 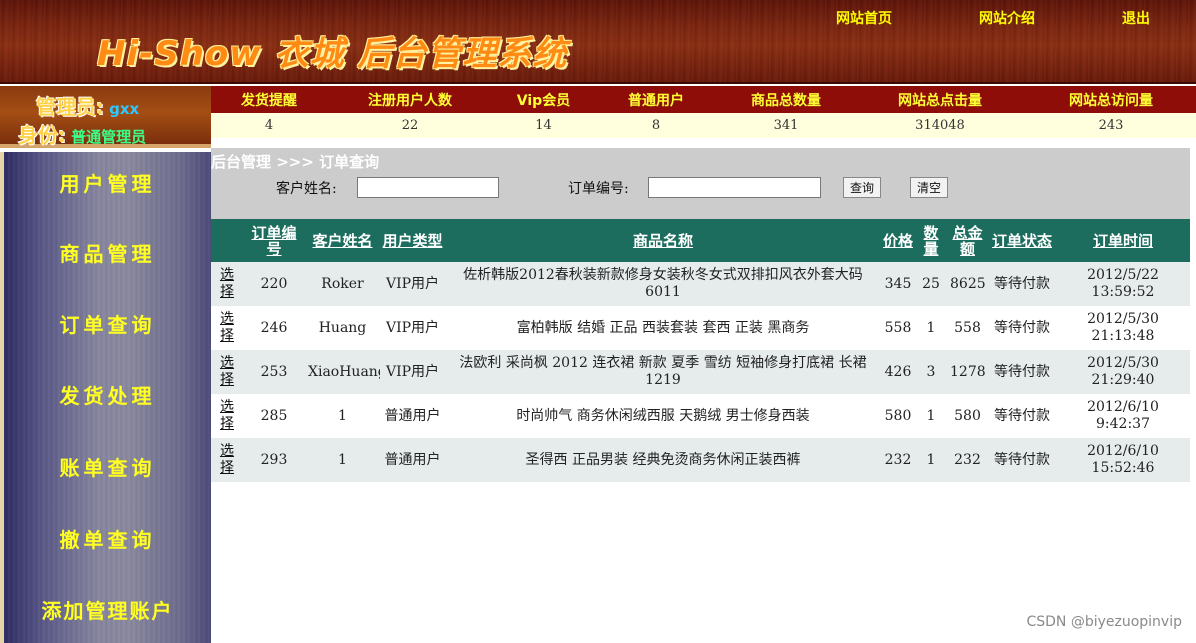 What do you see at coordinates (931, 284) in the screenshot?
I see `quantity-cell: 25` at bounding box center [931, 284].